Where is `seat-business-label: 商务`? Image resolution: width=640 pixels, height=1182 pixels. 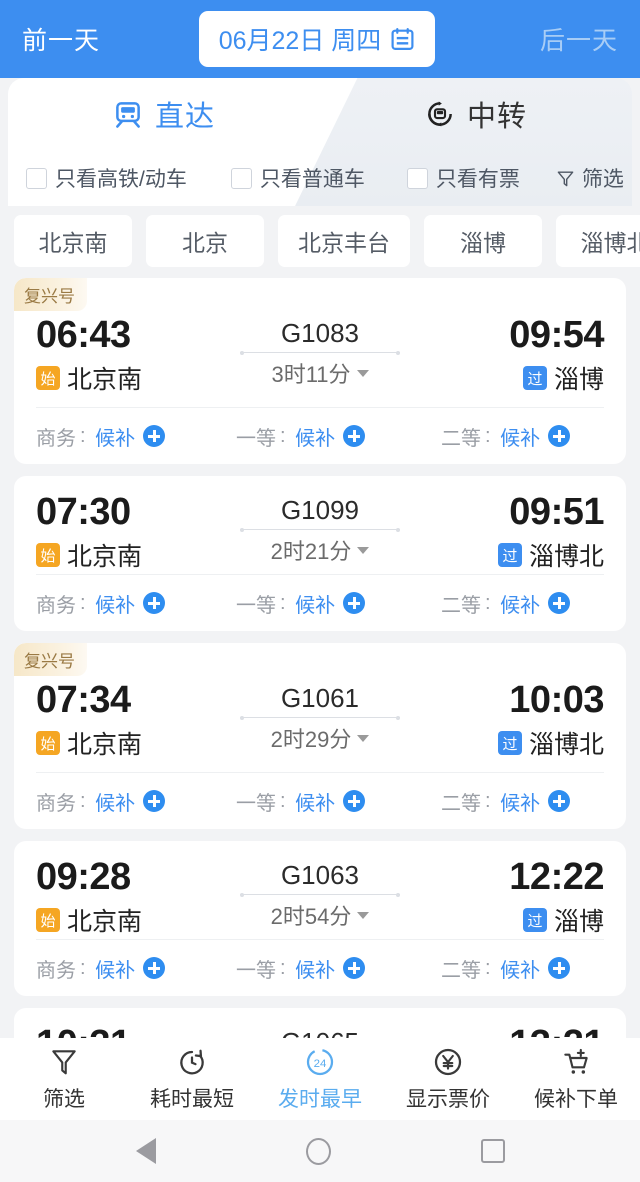
seat-business-label: 商务 is located at coordinates (56, 438).